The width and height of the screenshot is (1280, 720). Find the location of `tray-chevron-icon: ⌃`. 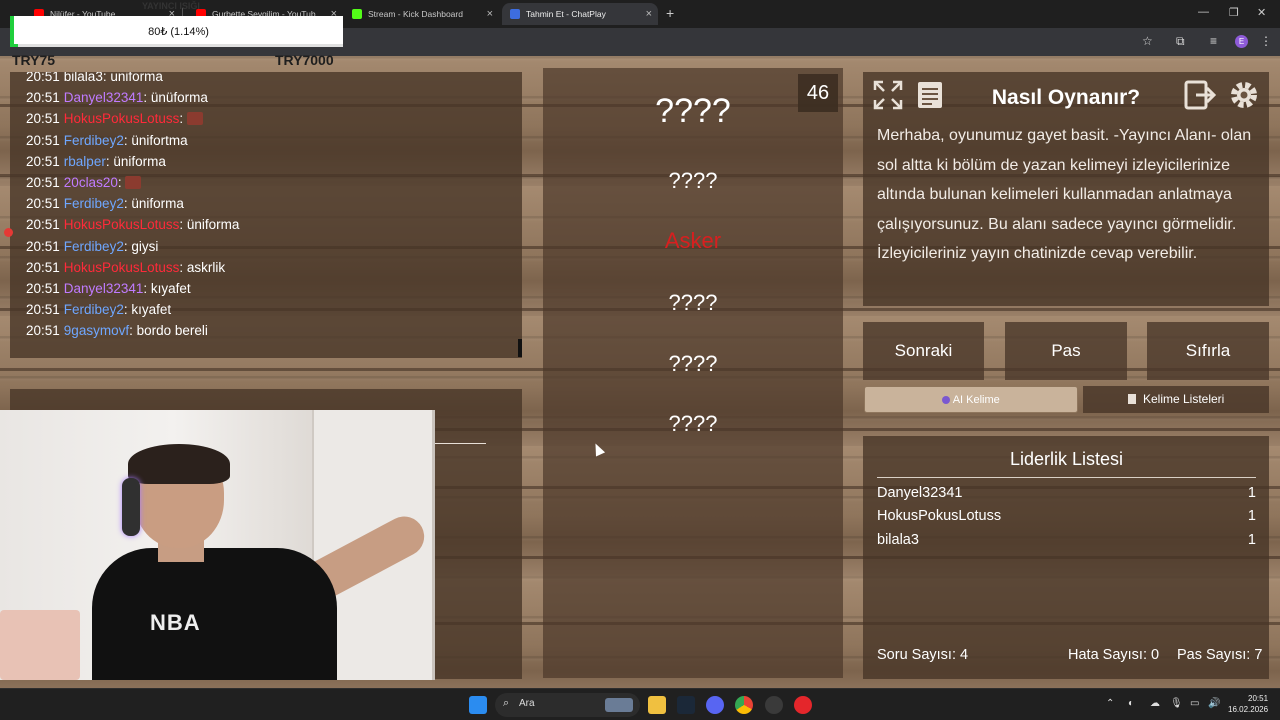

tray-chevron-icon: ⌃ is located at coordinates (1110, 703).